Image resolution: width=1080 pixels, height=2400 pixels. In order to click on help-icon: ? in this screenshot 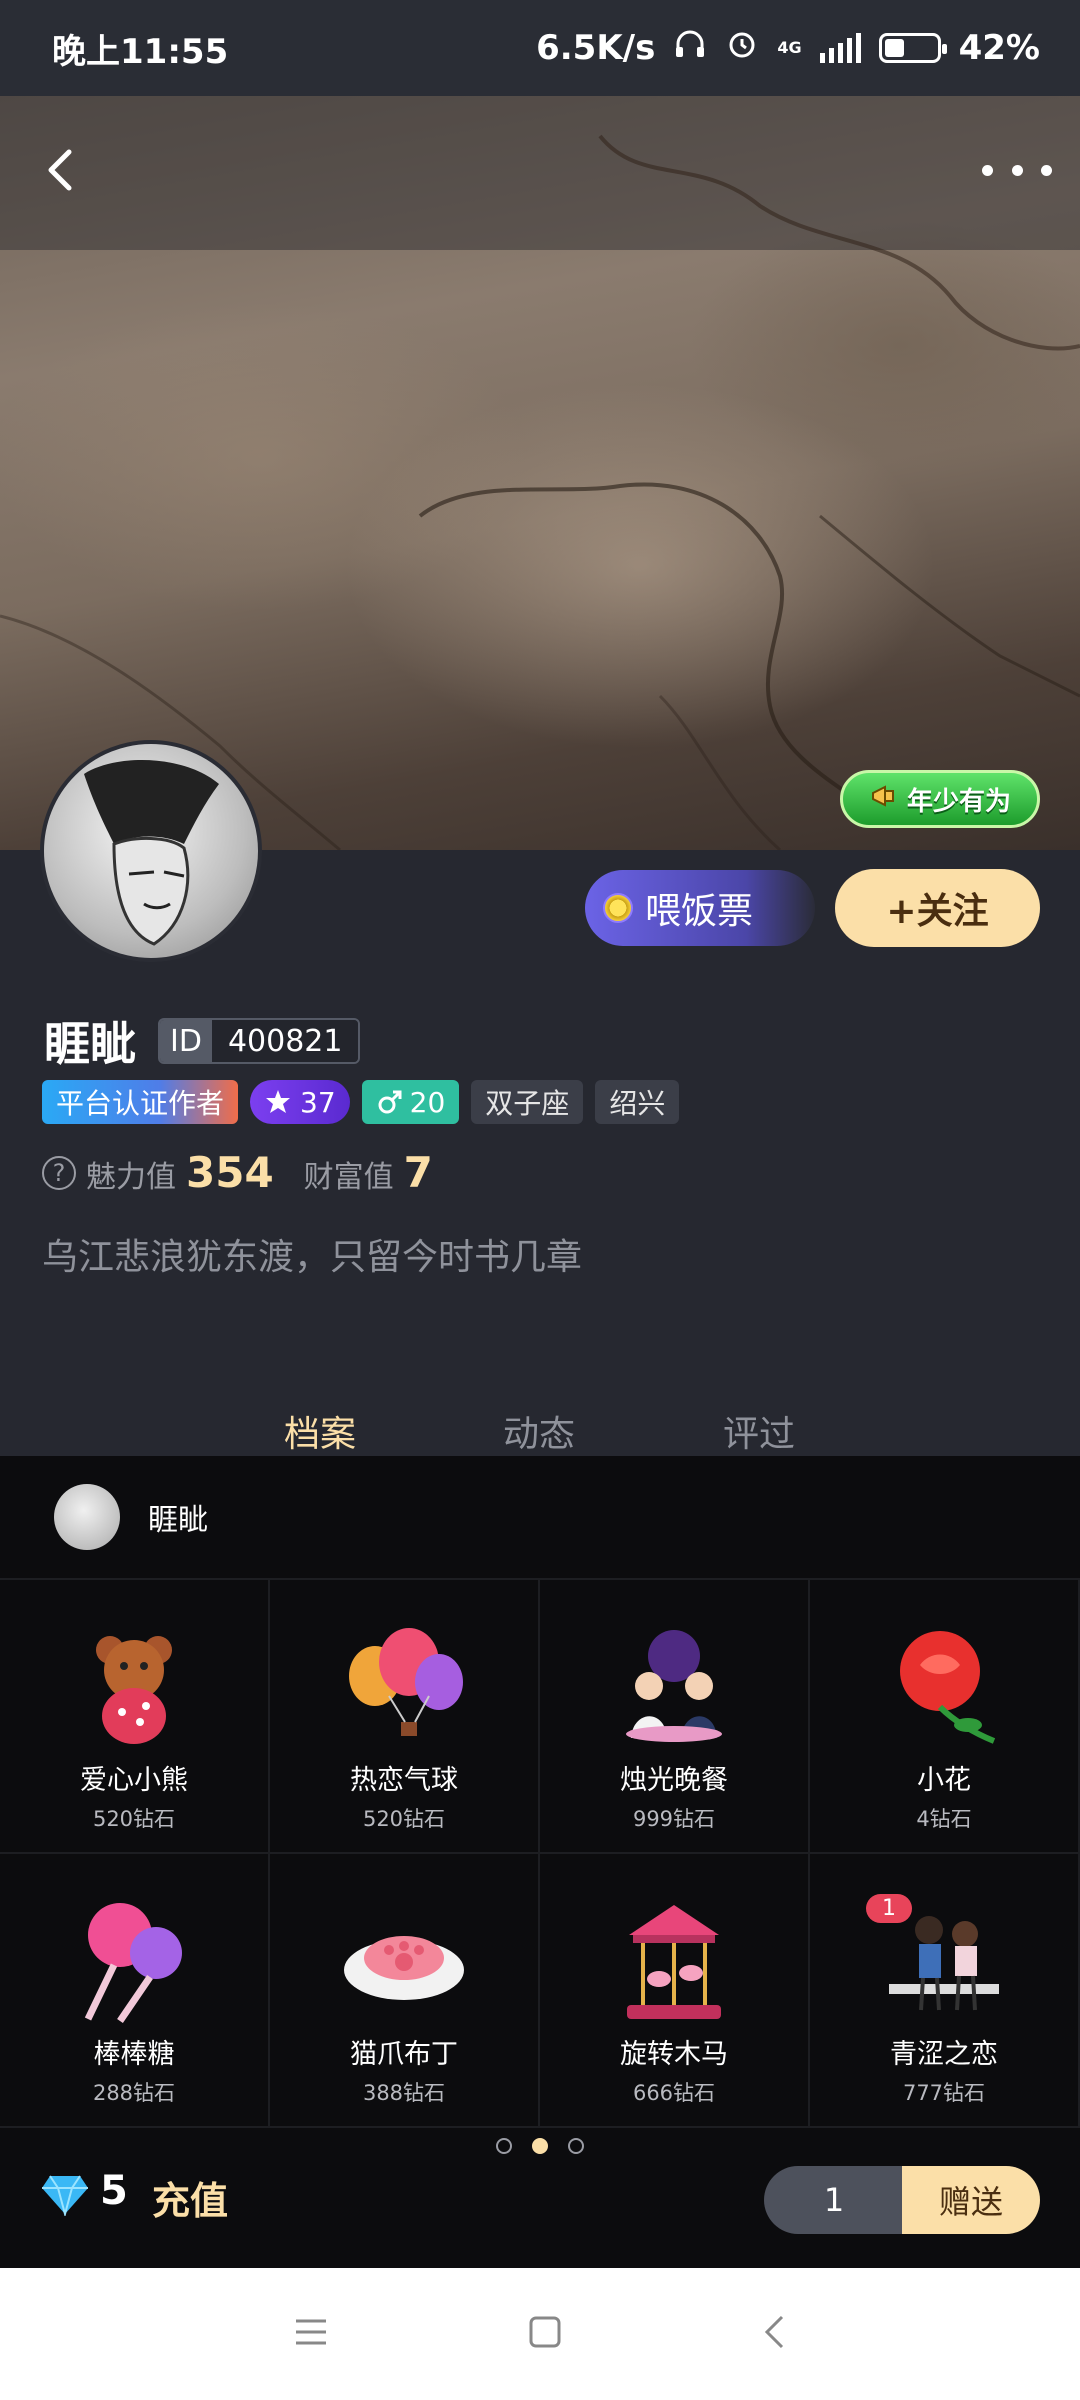, I will do `click(59, 1172)`.